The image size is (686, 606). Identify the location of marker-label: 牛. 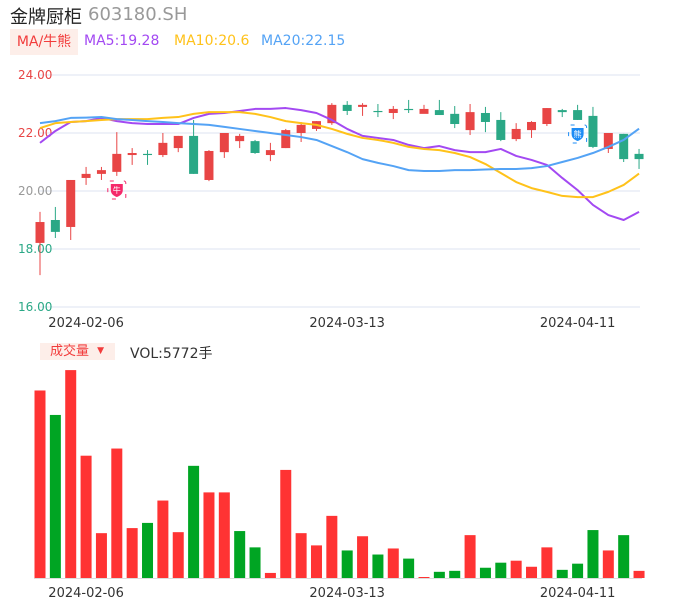
(117, 190).